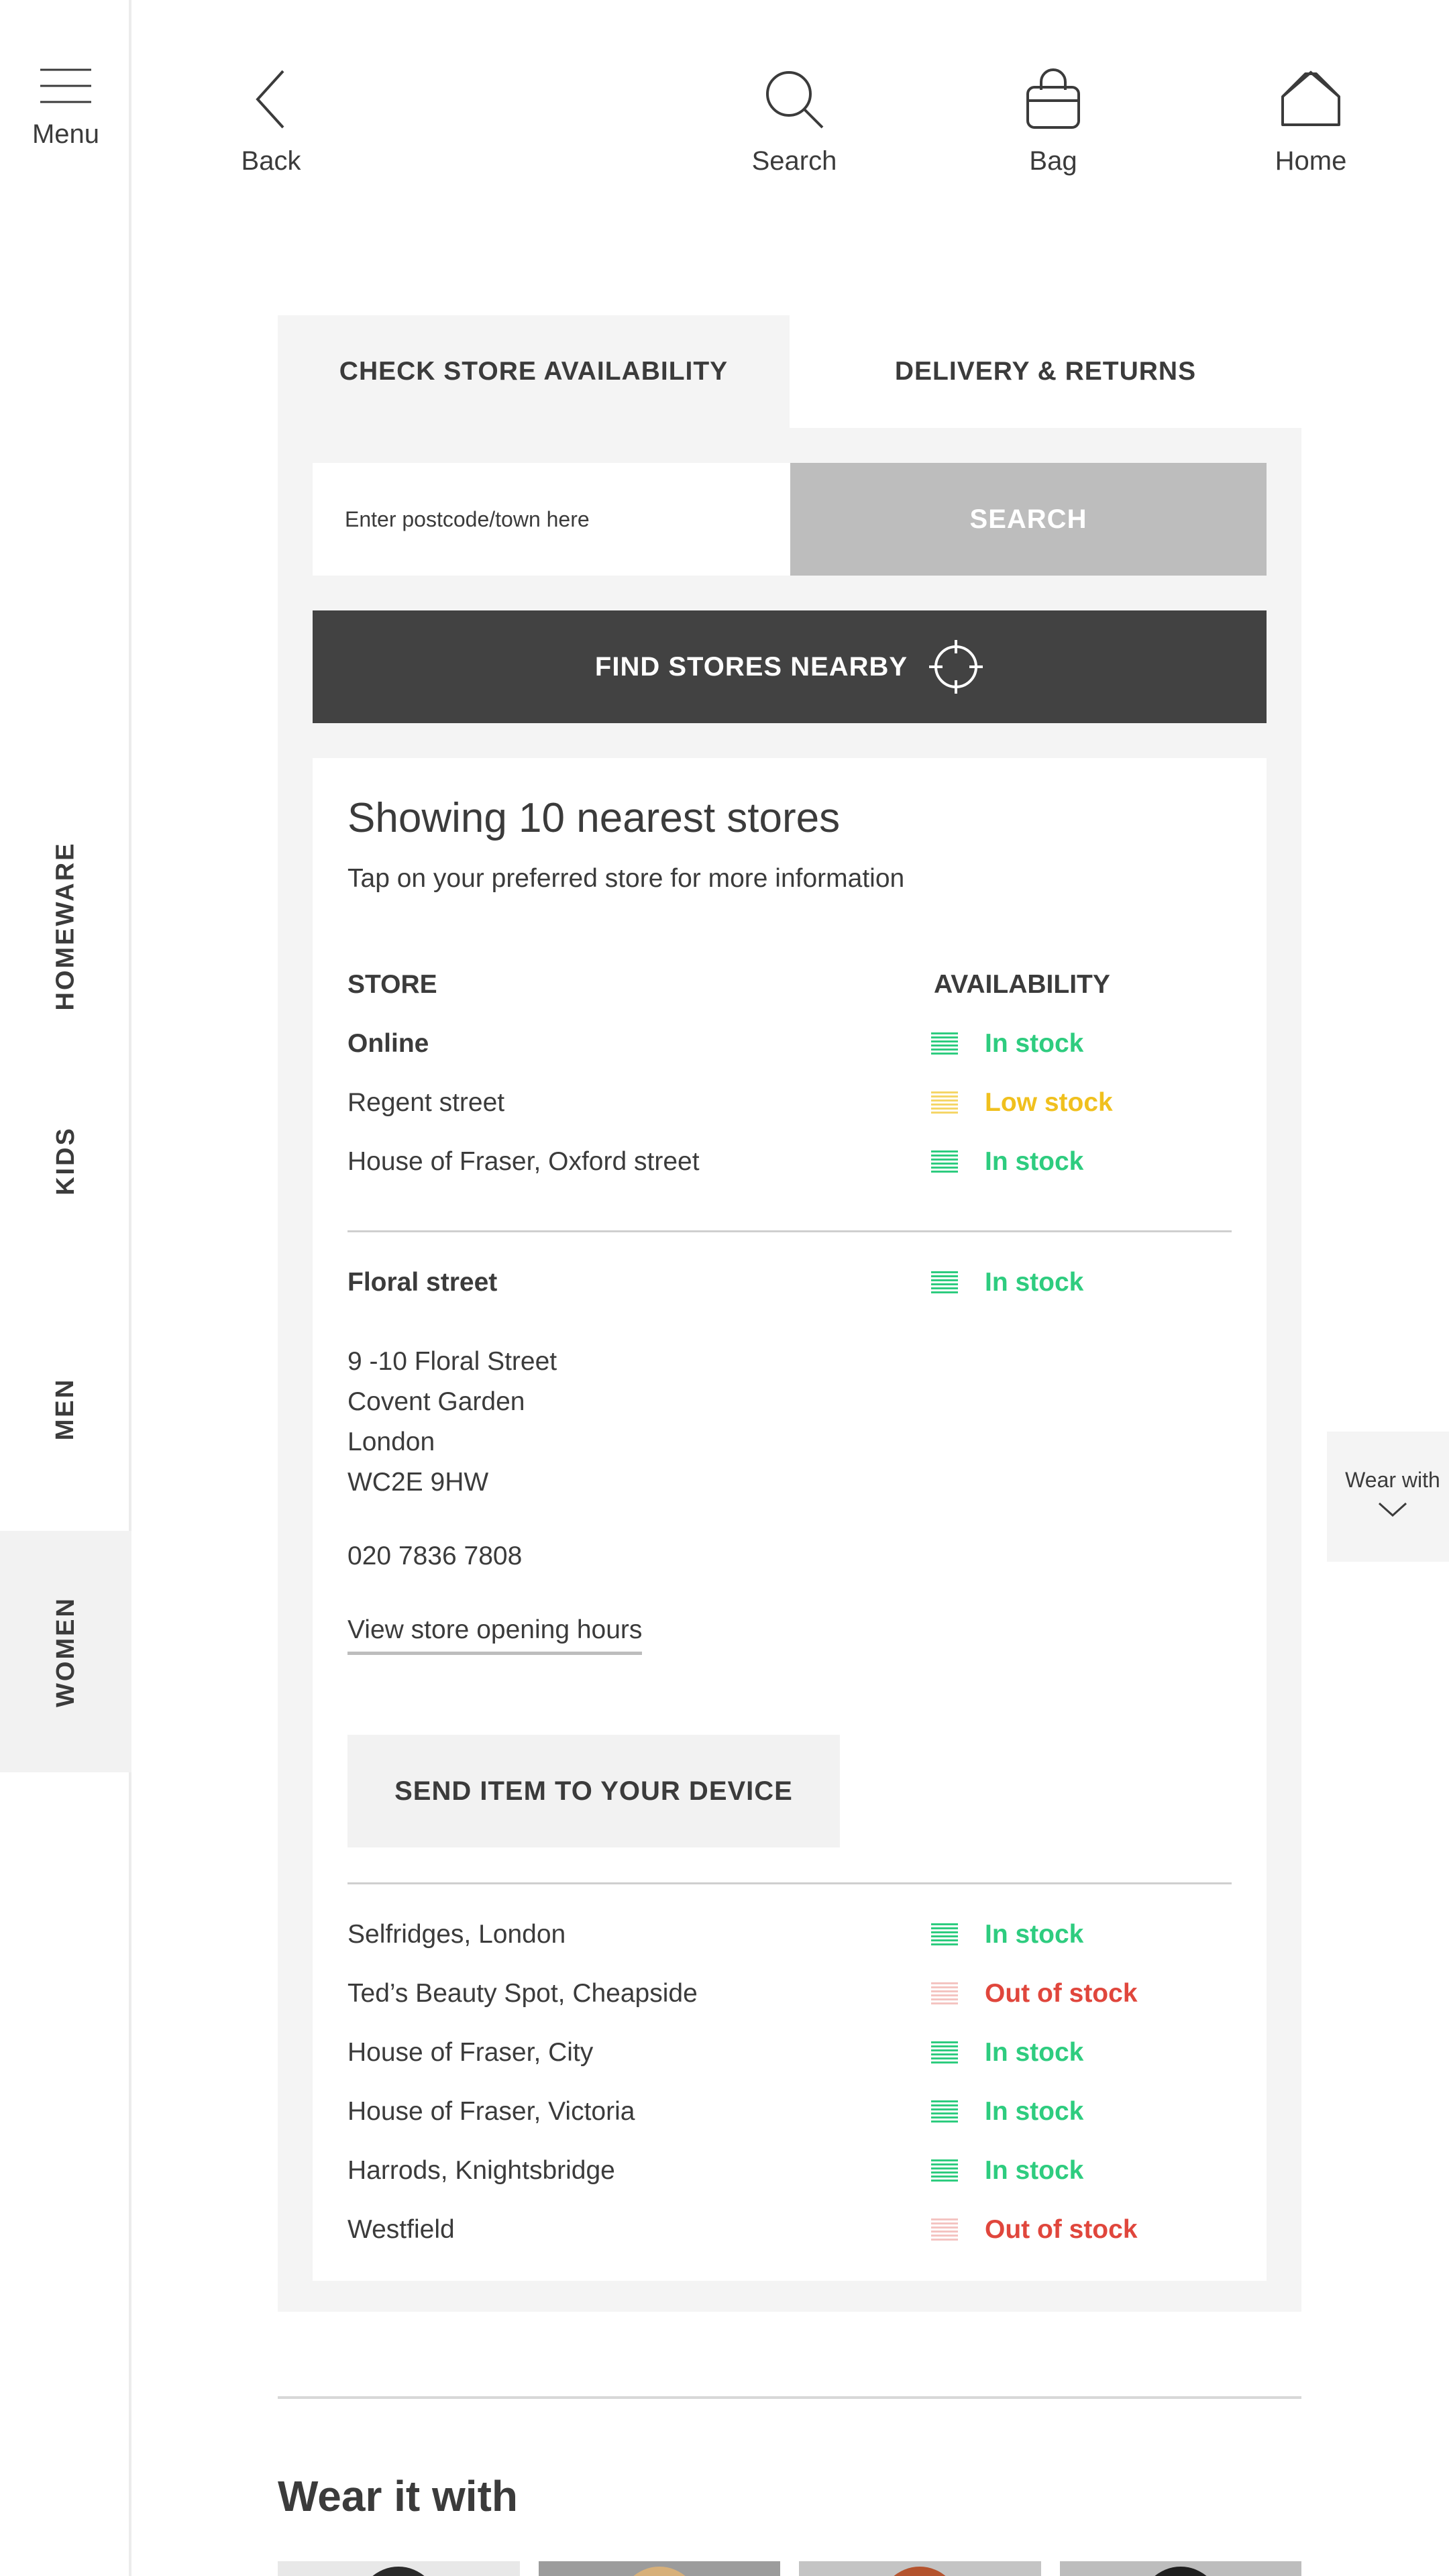 The width and height of the screenshot is (1449, 2576). I want to click on menu-button: Menu, so click(65, 108).